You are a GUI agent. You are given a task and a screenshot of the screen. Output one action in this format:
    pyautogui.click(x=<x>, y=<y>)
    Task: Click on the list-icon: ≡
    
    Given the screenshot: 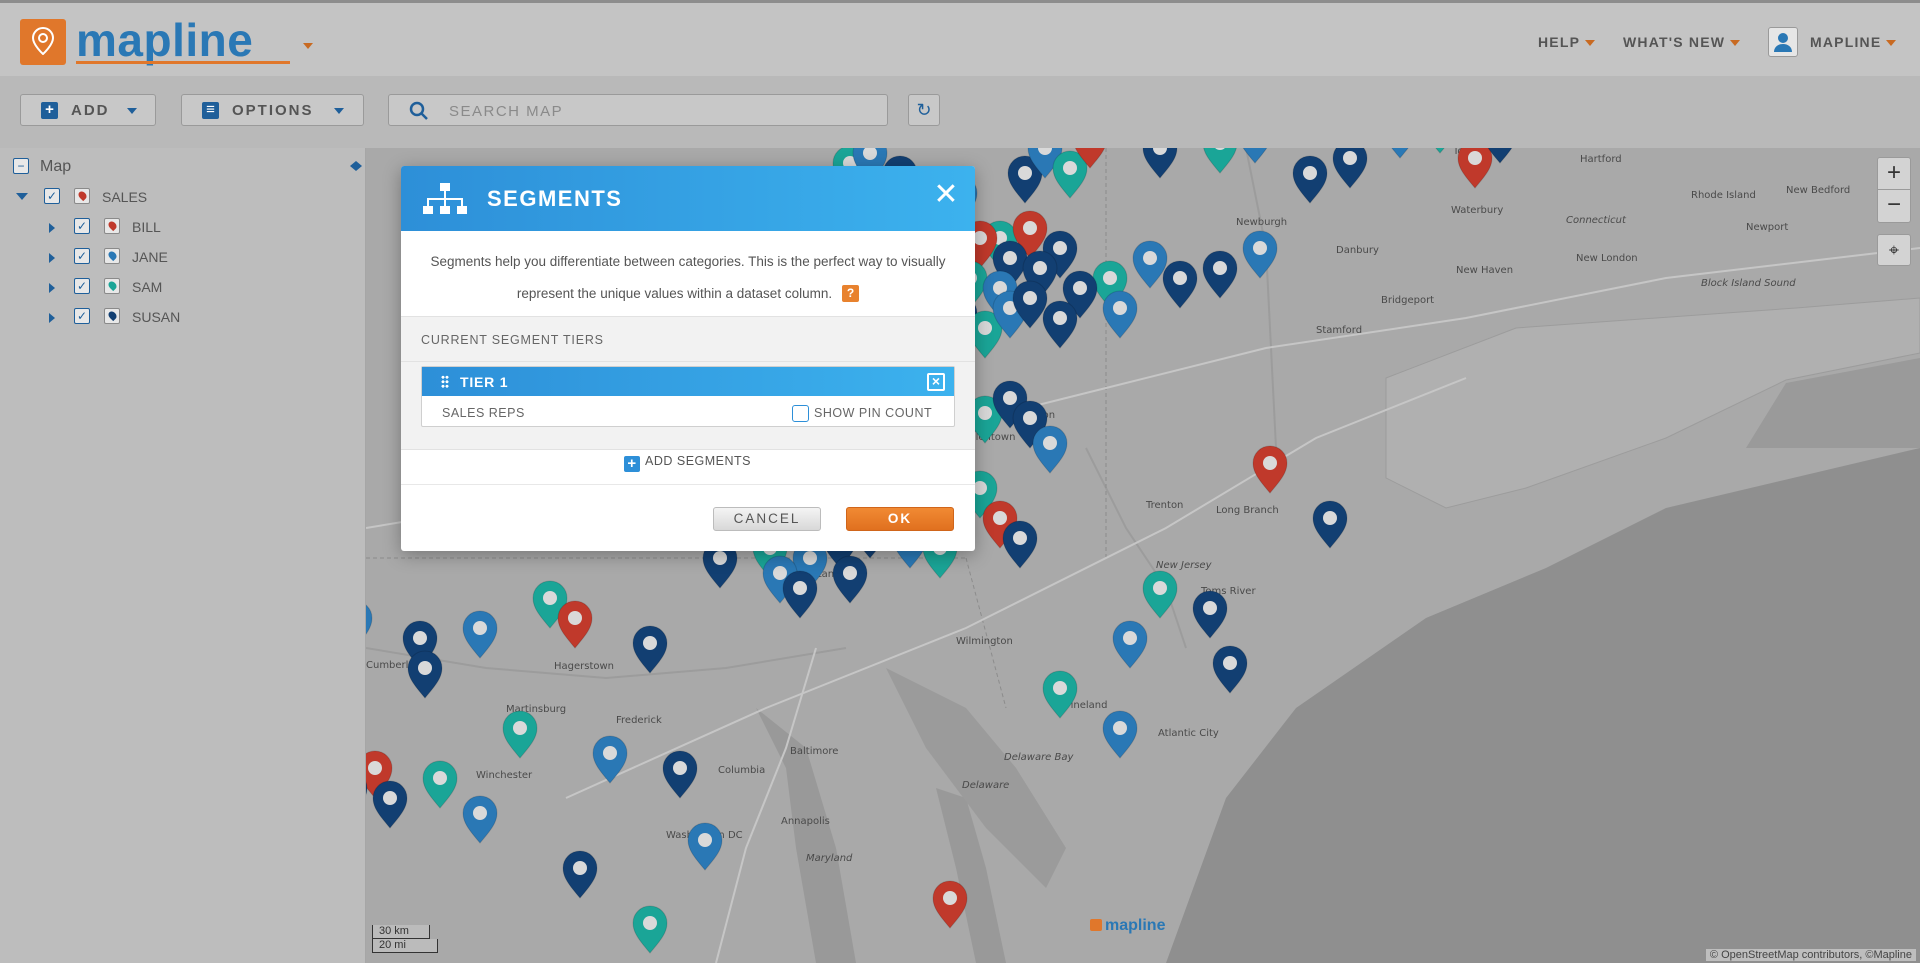 What is the action you would take?
    pyautogui.click(x=210, y=110)
    